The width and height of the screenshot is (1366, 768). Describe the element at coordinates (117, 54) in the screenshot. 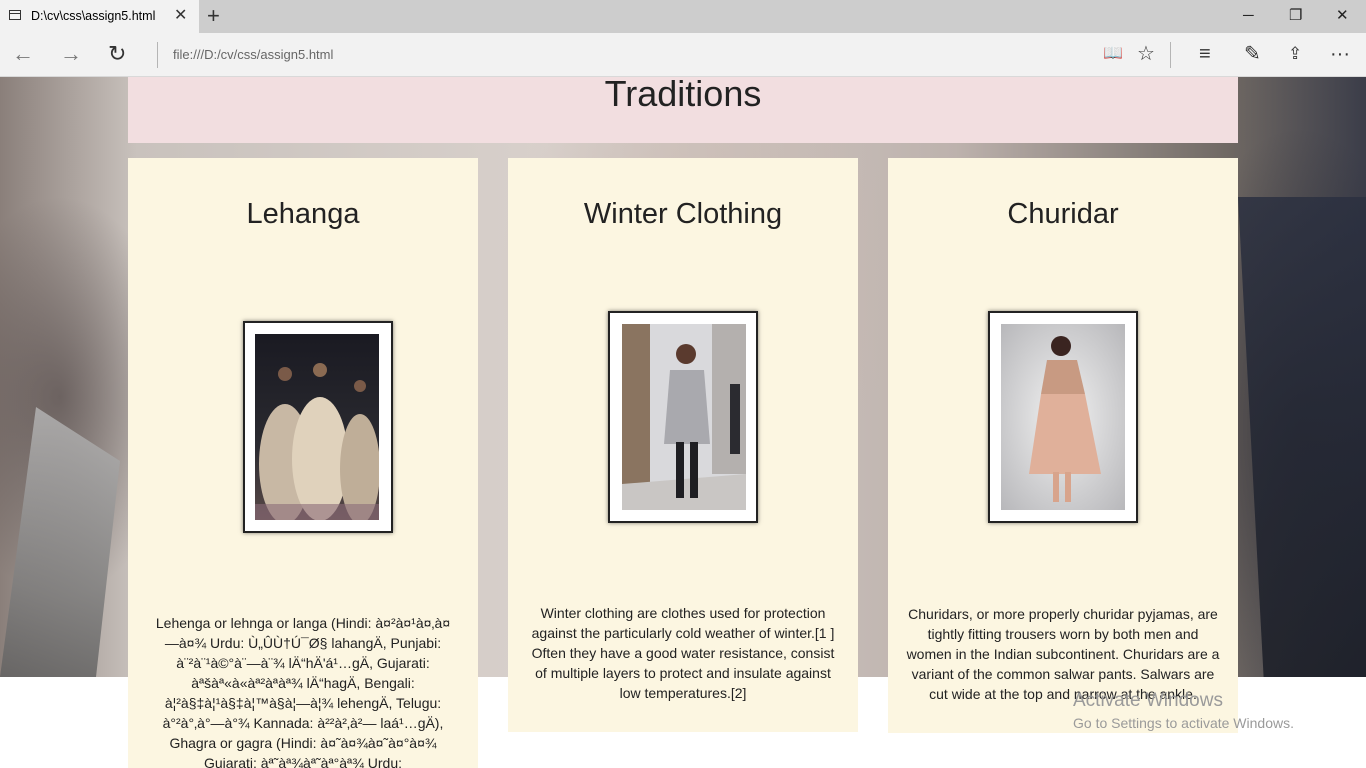

I see `refresh-button: ↻` at that location.